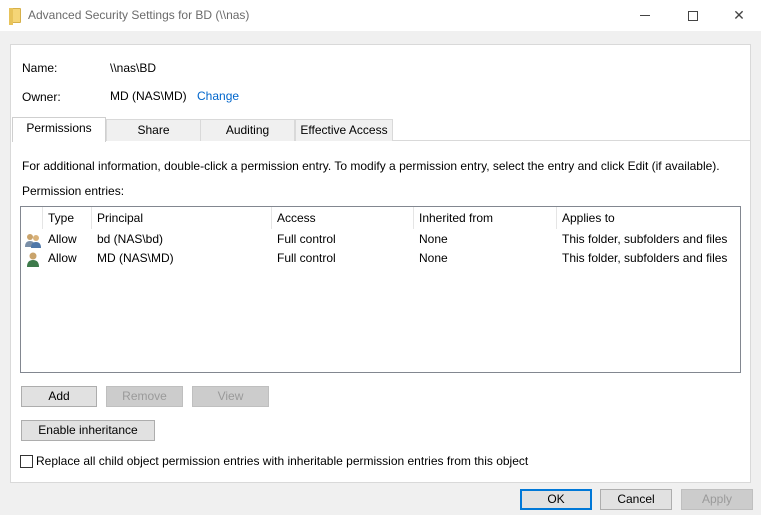 This screenshot has width=761, height=515. Describe the element at coordinates (135, 258) in the screenshot. I see `entry-principal: MD (NAS\MD)` at that location.